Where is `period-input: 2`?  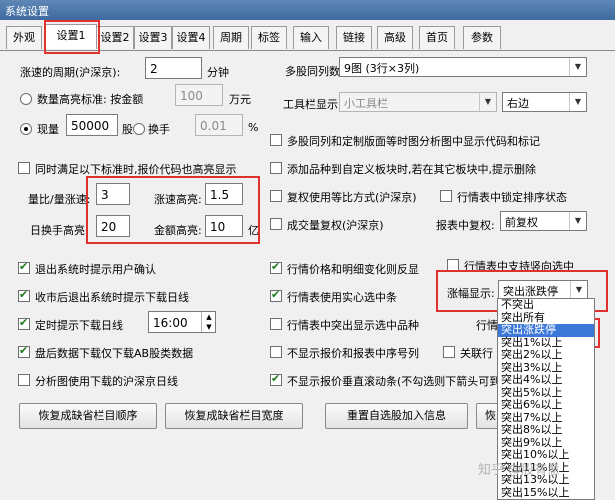 period-input: 2 is located at coordinates (173, 68).